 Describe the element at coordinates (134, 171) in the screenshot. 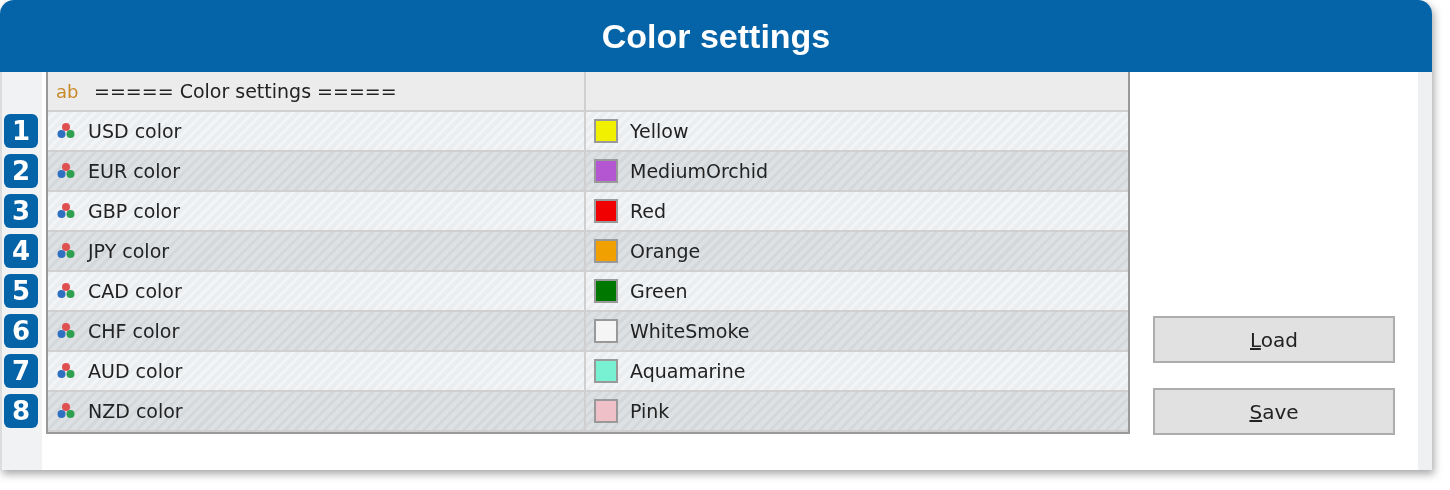

I see `setting-name: EUR color` at that location.